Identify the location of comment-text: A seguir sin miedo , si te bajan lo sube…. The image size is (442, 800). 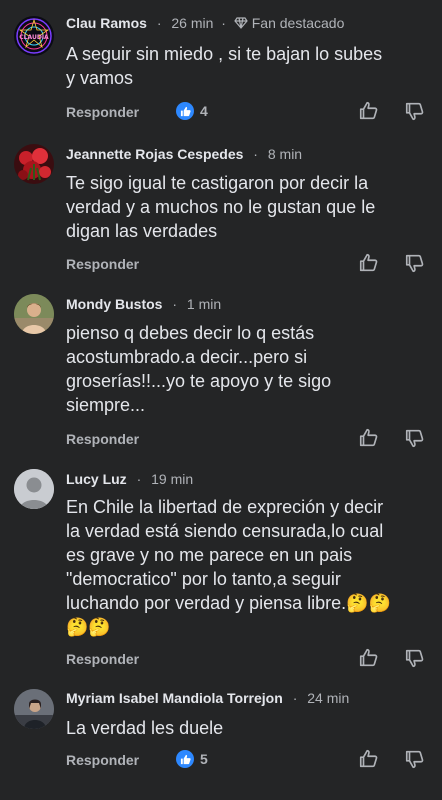
(246, 66).